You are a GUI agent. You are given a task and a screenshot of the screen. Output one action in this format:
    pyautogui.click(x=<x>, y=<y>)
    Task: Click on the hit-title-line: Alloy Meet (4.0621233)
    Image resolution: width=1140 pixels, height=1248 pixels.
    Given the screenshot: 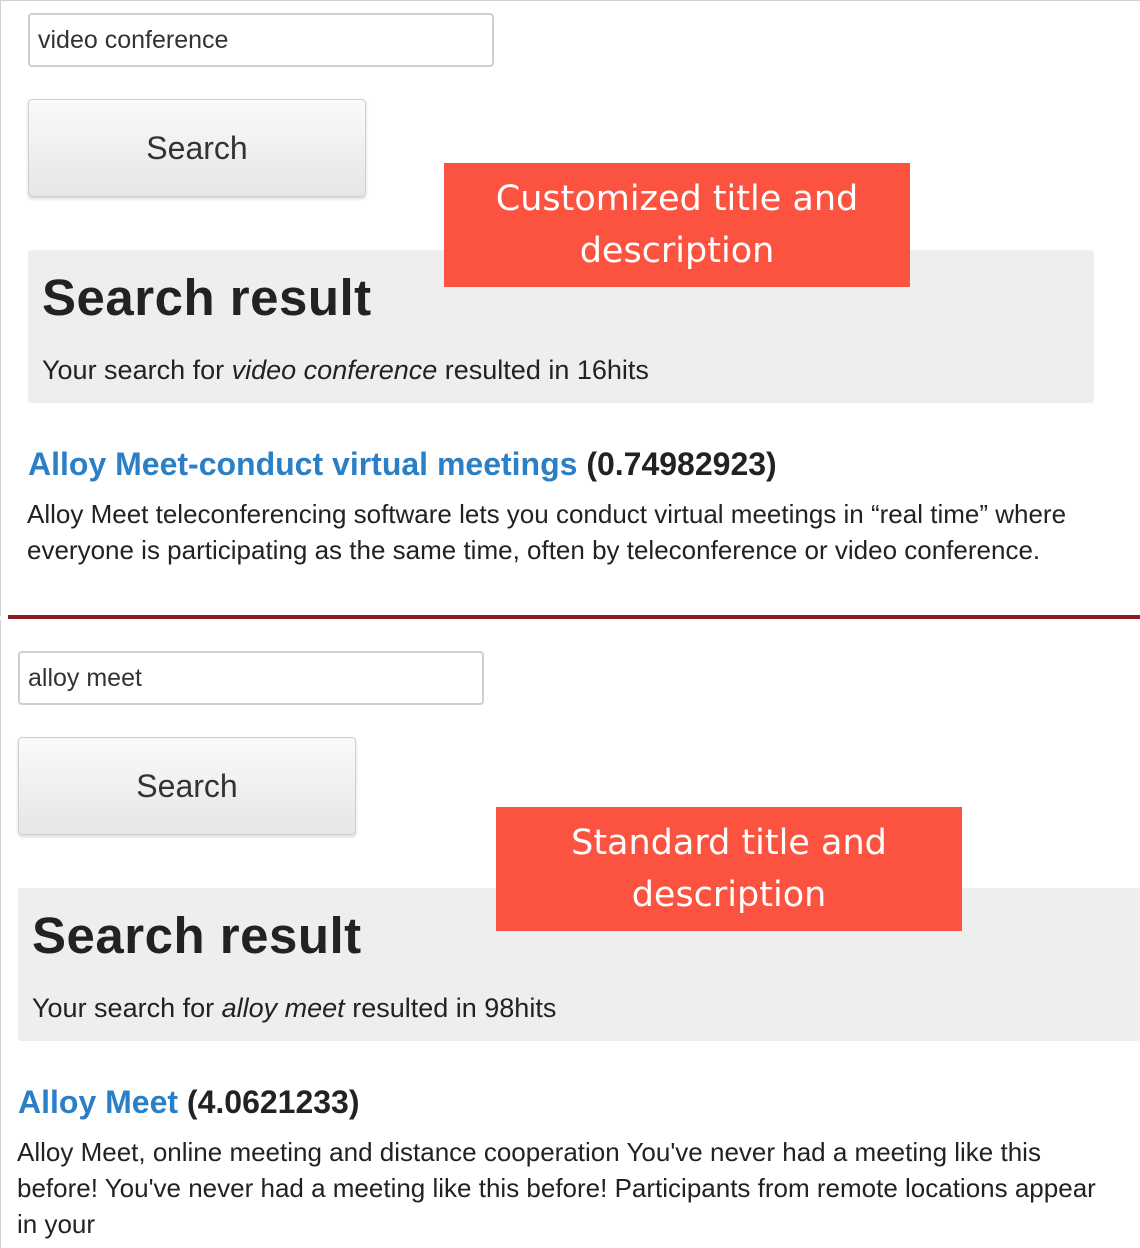 What is the action you would take?
    pyautogui.click(x=189, y=1102)
    